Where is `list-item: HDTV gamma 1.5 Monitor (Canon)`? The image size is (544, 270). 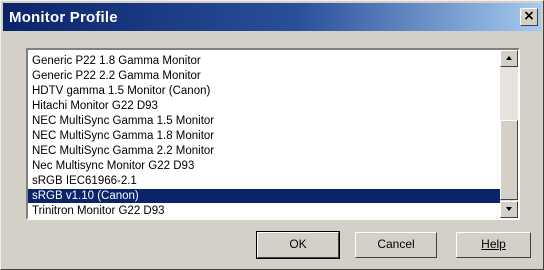 list-item: HDTV gamma 1.5 Monitor (Canon) is located at coordinates (264, 91).